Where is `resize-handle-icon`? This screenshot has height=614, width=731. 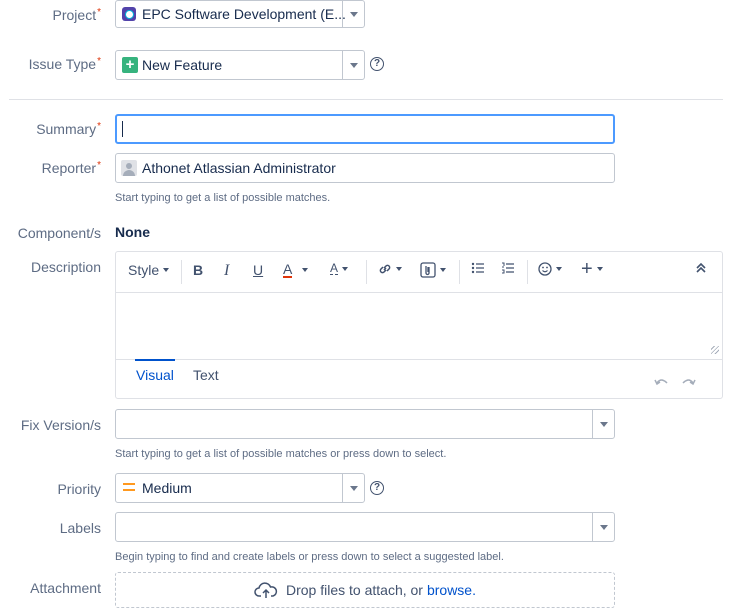
resize-handle-icon is located at coordinates (715, 350).